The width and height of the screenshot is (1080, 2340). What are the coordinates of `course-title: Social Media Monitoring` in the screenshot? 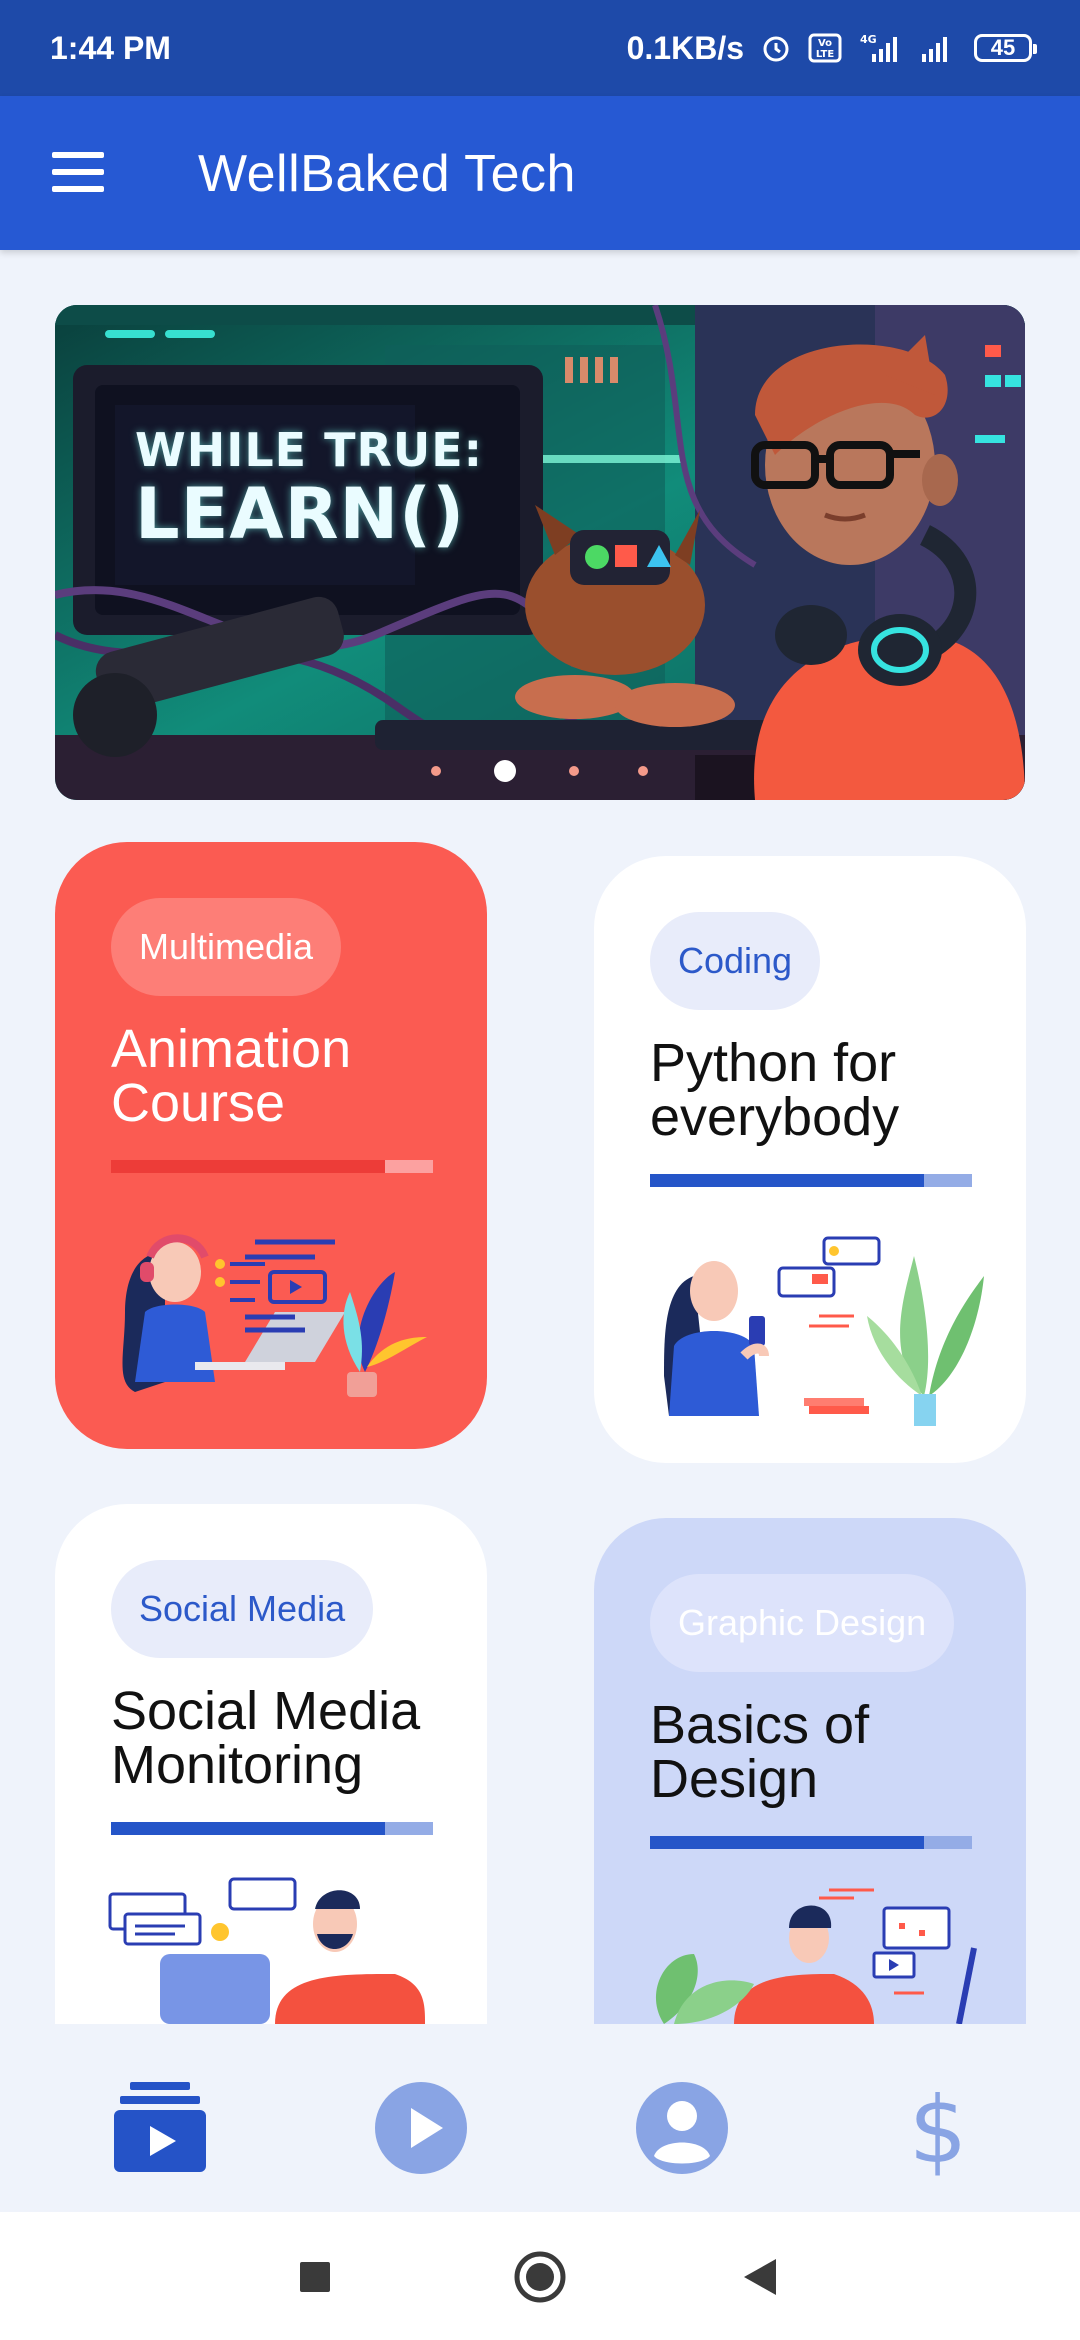 It's located at (266, 1738).